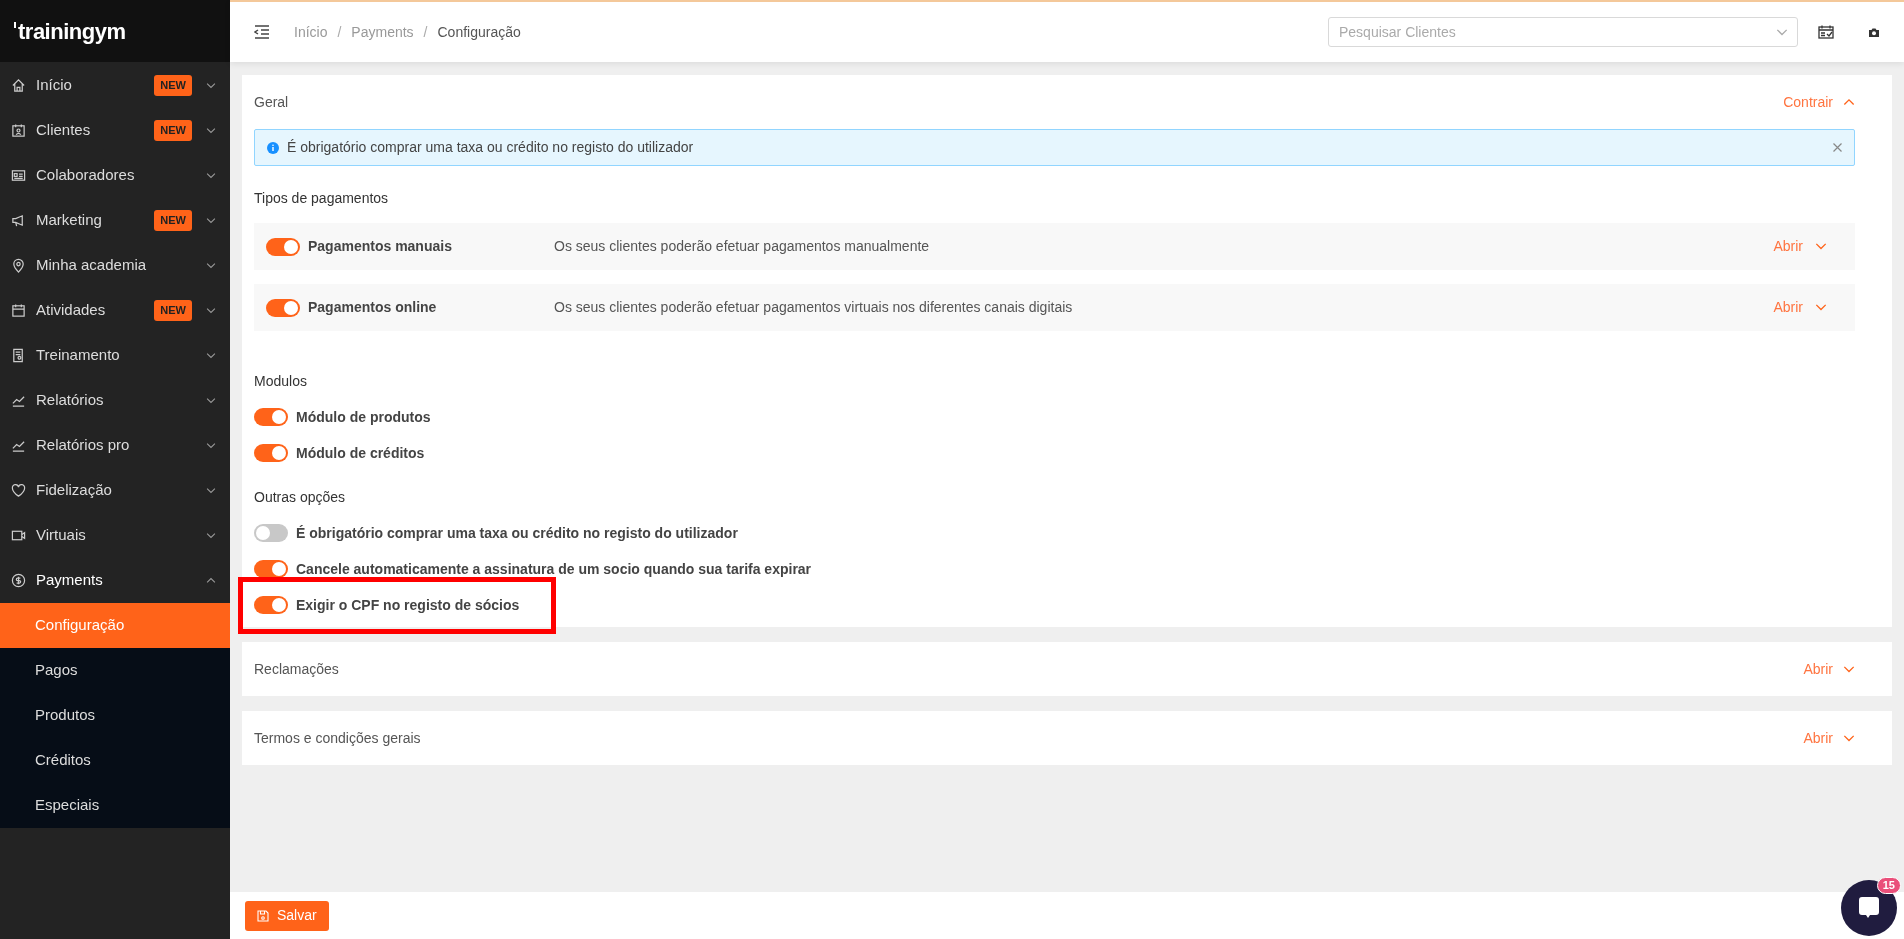 This screenshot has width=1904, height=939. I want to click on sidebar-item: Clientes NEW, so click(115, 130).